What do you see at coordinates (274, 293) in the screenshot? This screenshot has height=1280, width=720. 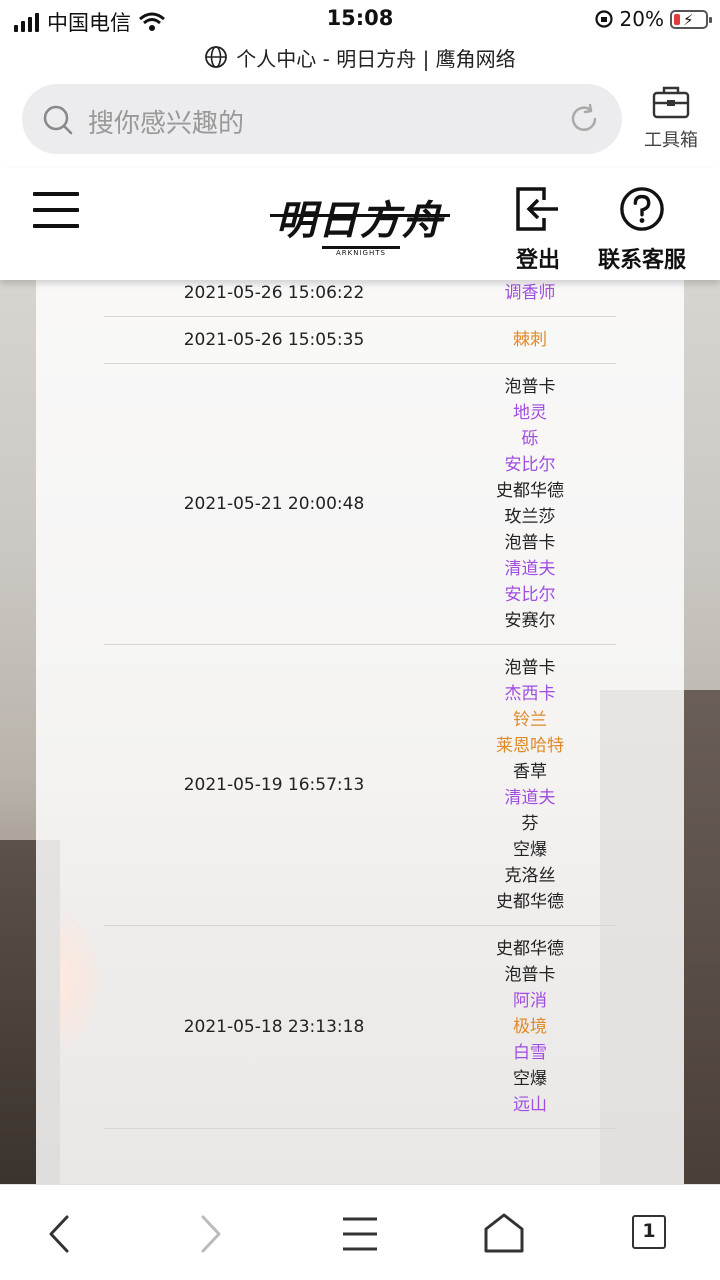 I see `record-time: 2021-05-26 15:06:22` at bounding box center [274, 293].